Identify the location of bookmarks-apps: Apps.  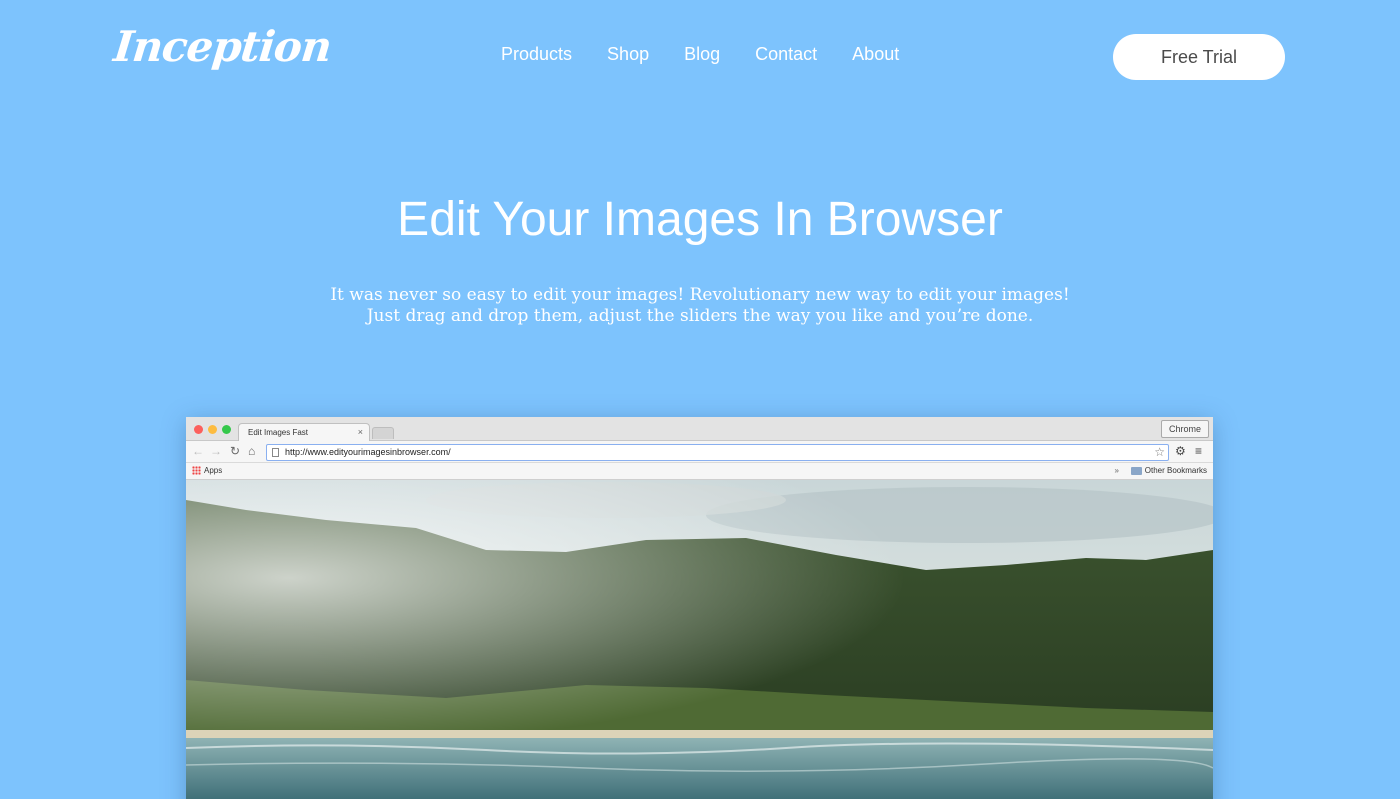
(207, 470).